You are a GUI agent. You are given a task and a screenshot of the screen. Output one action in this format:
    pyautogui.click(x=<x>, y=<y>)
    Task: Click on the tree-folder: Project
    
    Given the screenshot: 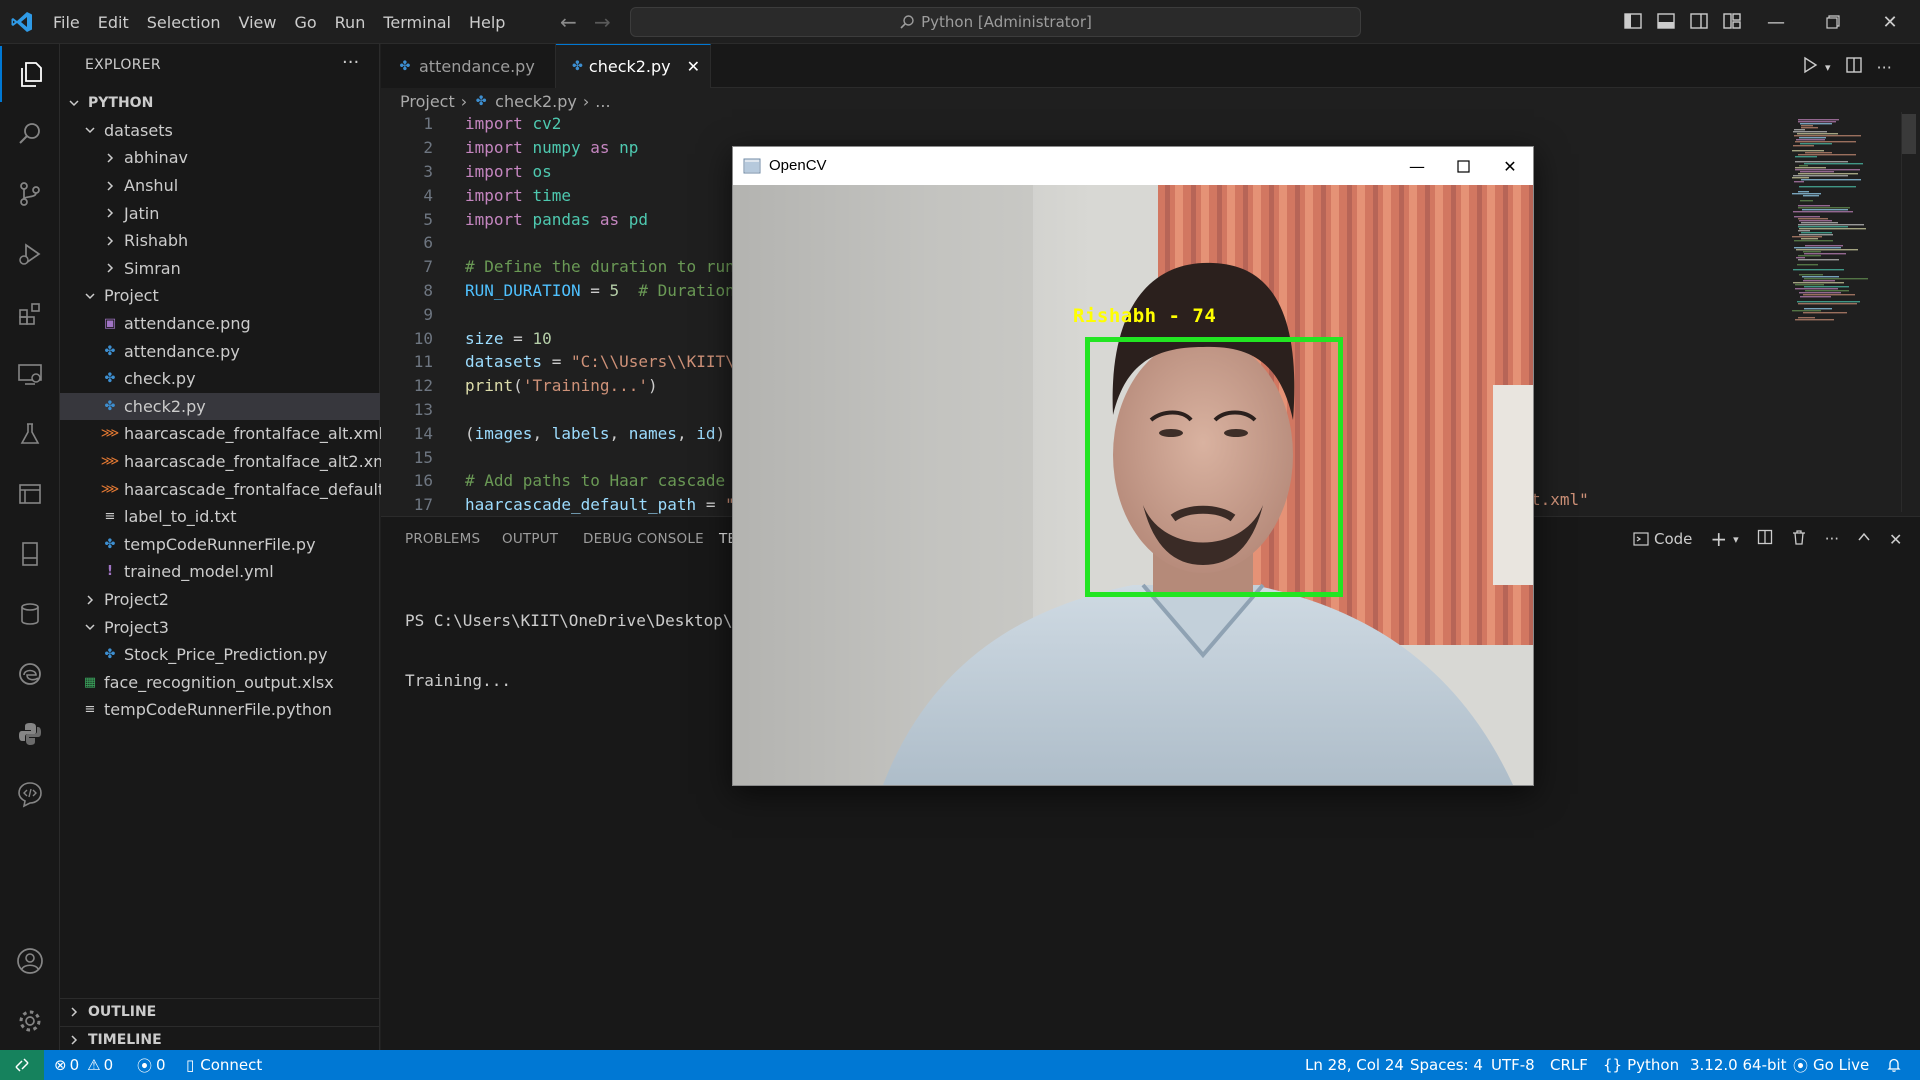 What is the action you would take?
    pyautogui.click(x=220, y=296)
    